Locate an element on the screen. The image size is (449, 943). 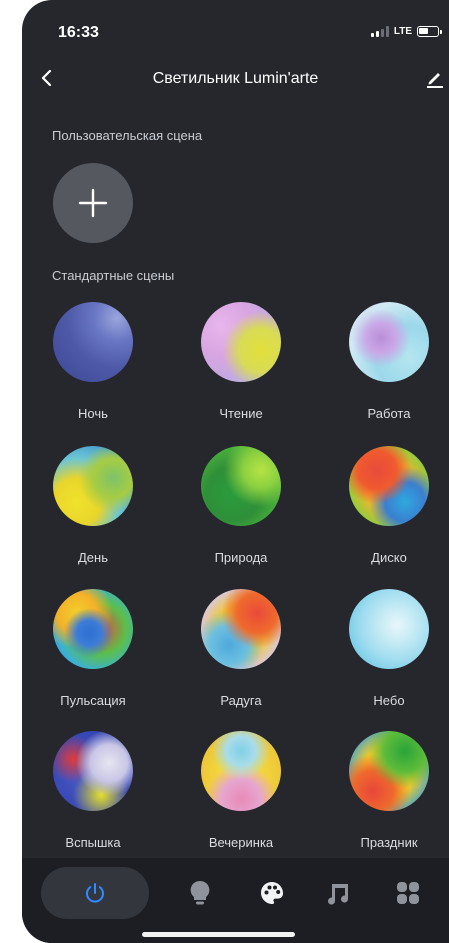
scene-label: Диско is located at coordinates (389, 557).